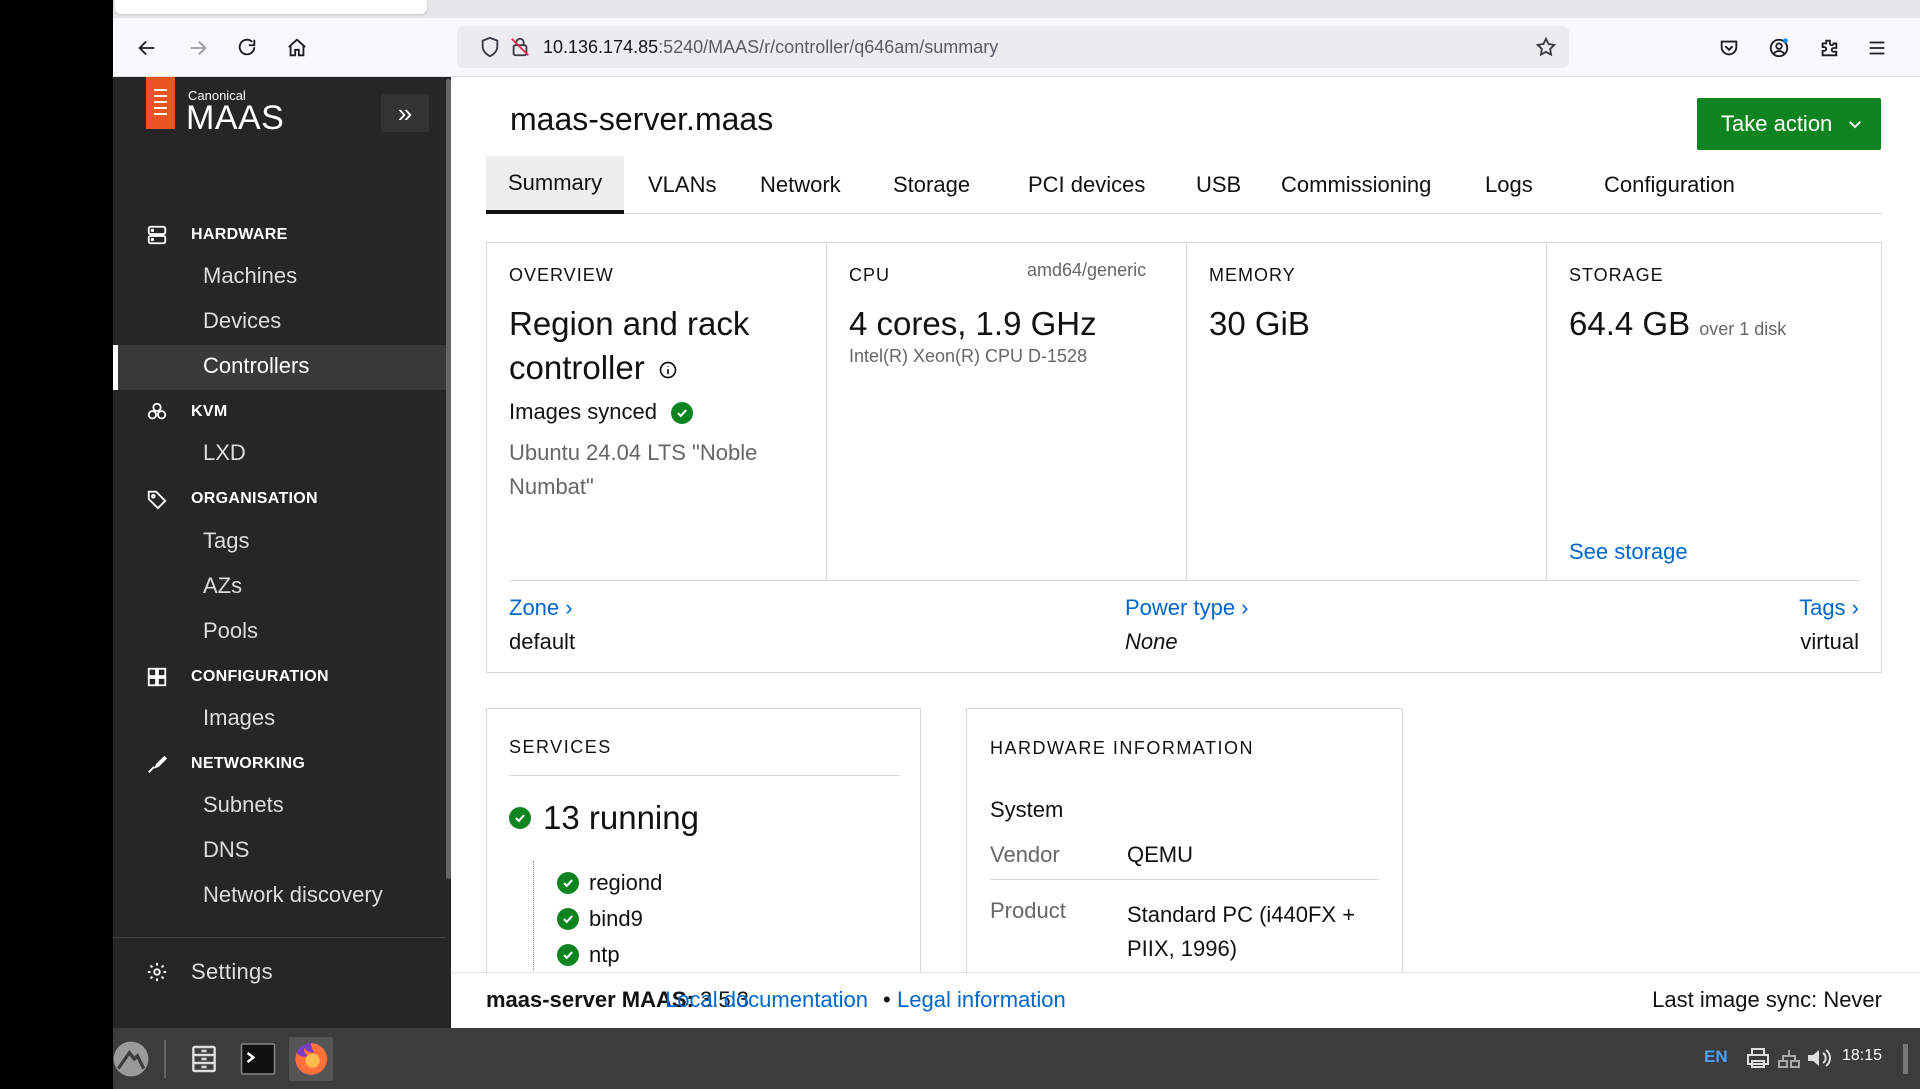 Image resolution: width=1920 pixels, height=1089 pixels. I want to click on nav-item-lxd: LXD, so click(224, 453).